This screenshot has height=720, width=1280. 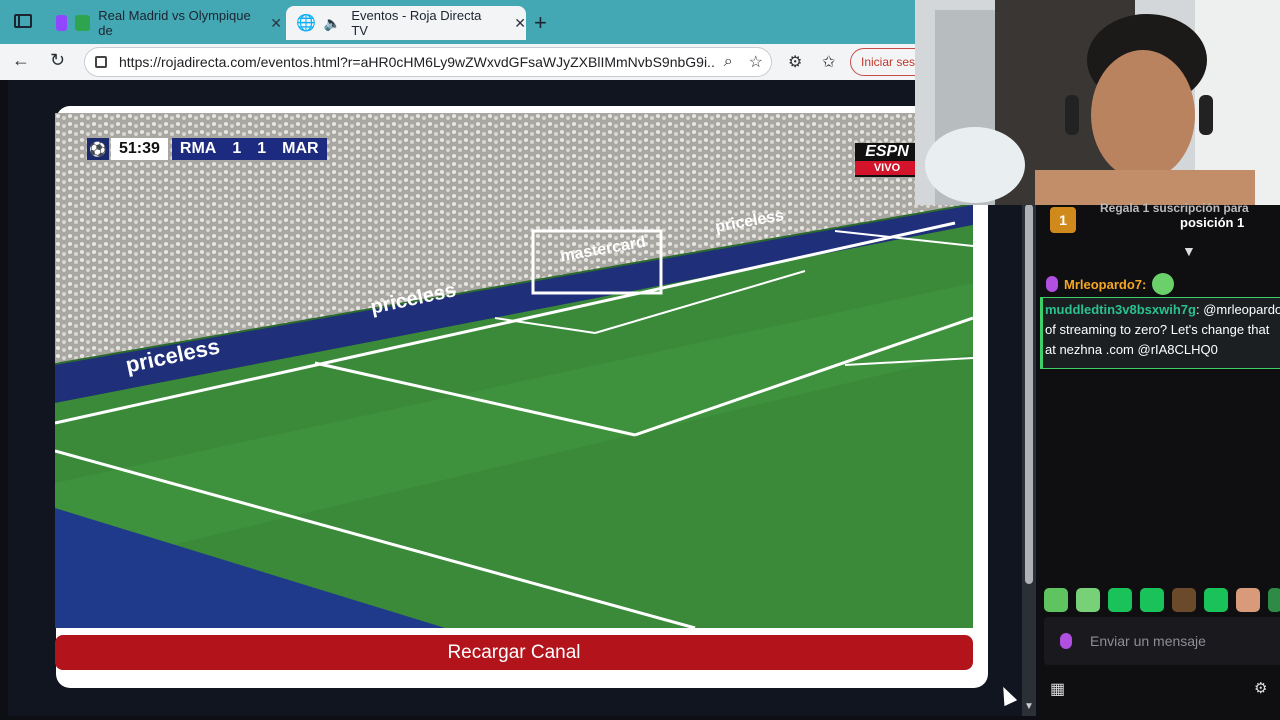 What do you see at coordinates (62, 23) in the screenshot?
I see `twitch-favicon-icon` at bounding box center [62, 23].